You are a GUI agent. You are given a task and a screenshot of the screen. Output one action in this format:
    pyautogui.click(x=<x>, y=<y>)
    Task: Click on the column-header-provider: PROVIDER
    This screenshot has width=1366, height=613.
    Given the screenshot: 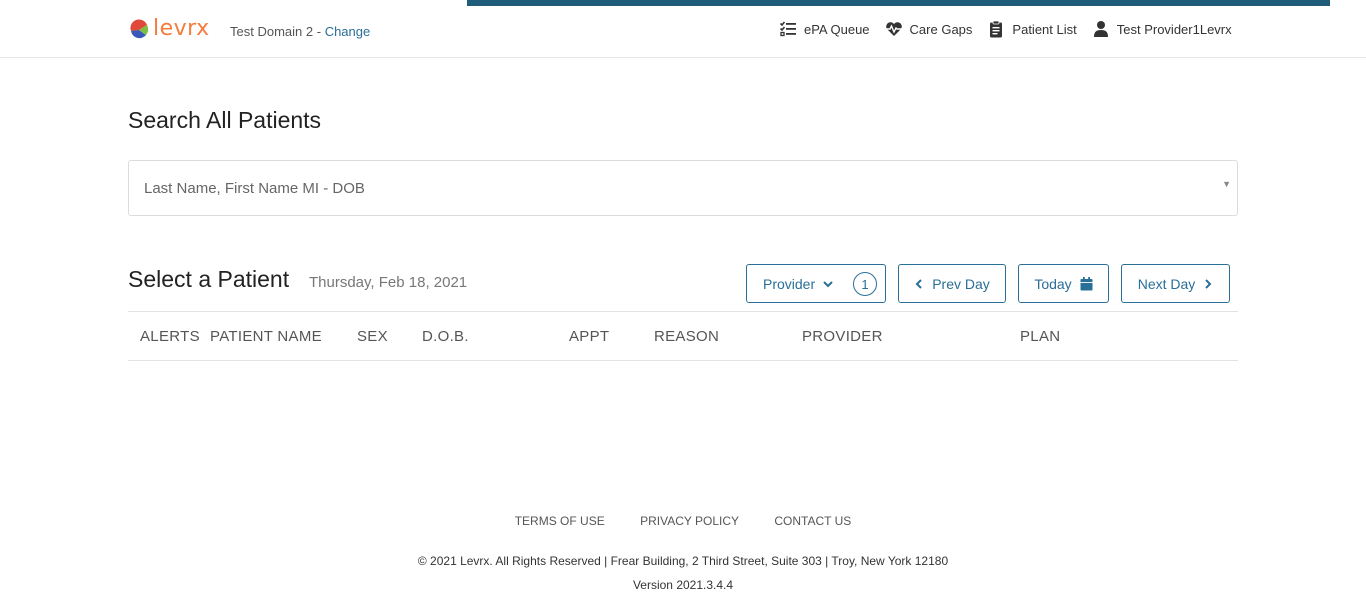 What is the action you would take?
    pyautogui.click(x=842, y=336)
    